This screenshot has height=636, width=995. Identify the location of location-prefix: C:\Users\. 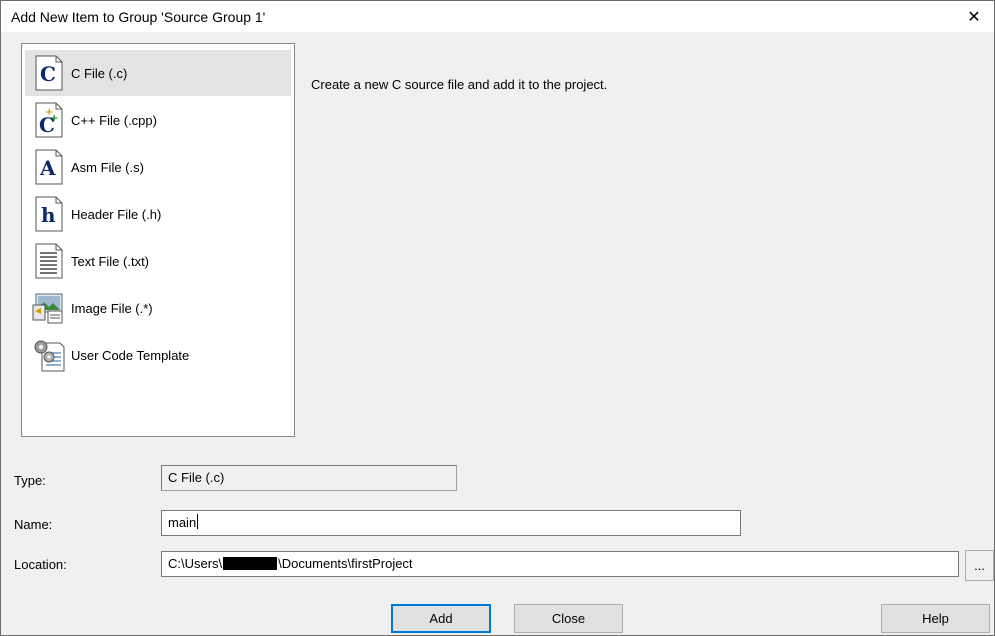
(195, 563).